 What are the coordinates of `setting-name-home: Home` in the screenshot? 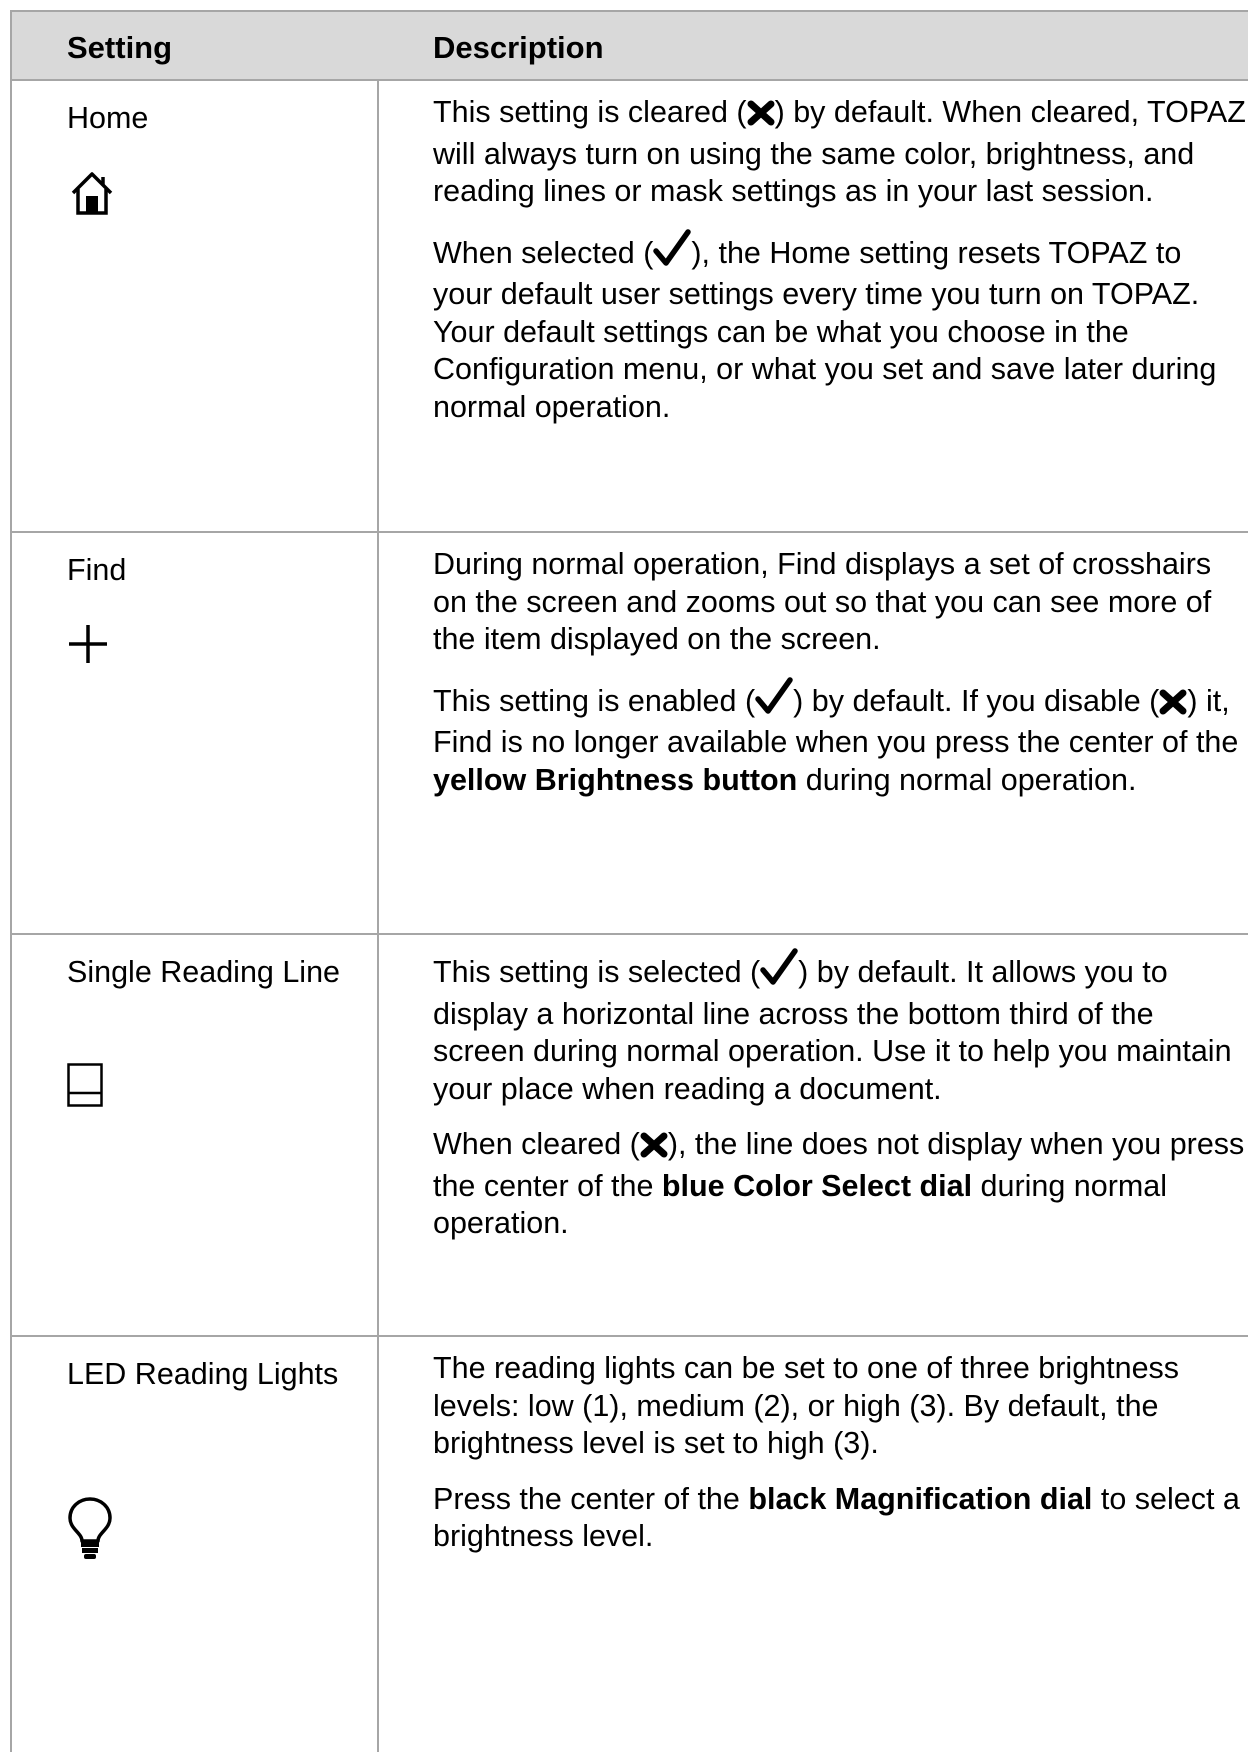 It's located at (108, 118).